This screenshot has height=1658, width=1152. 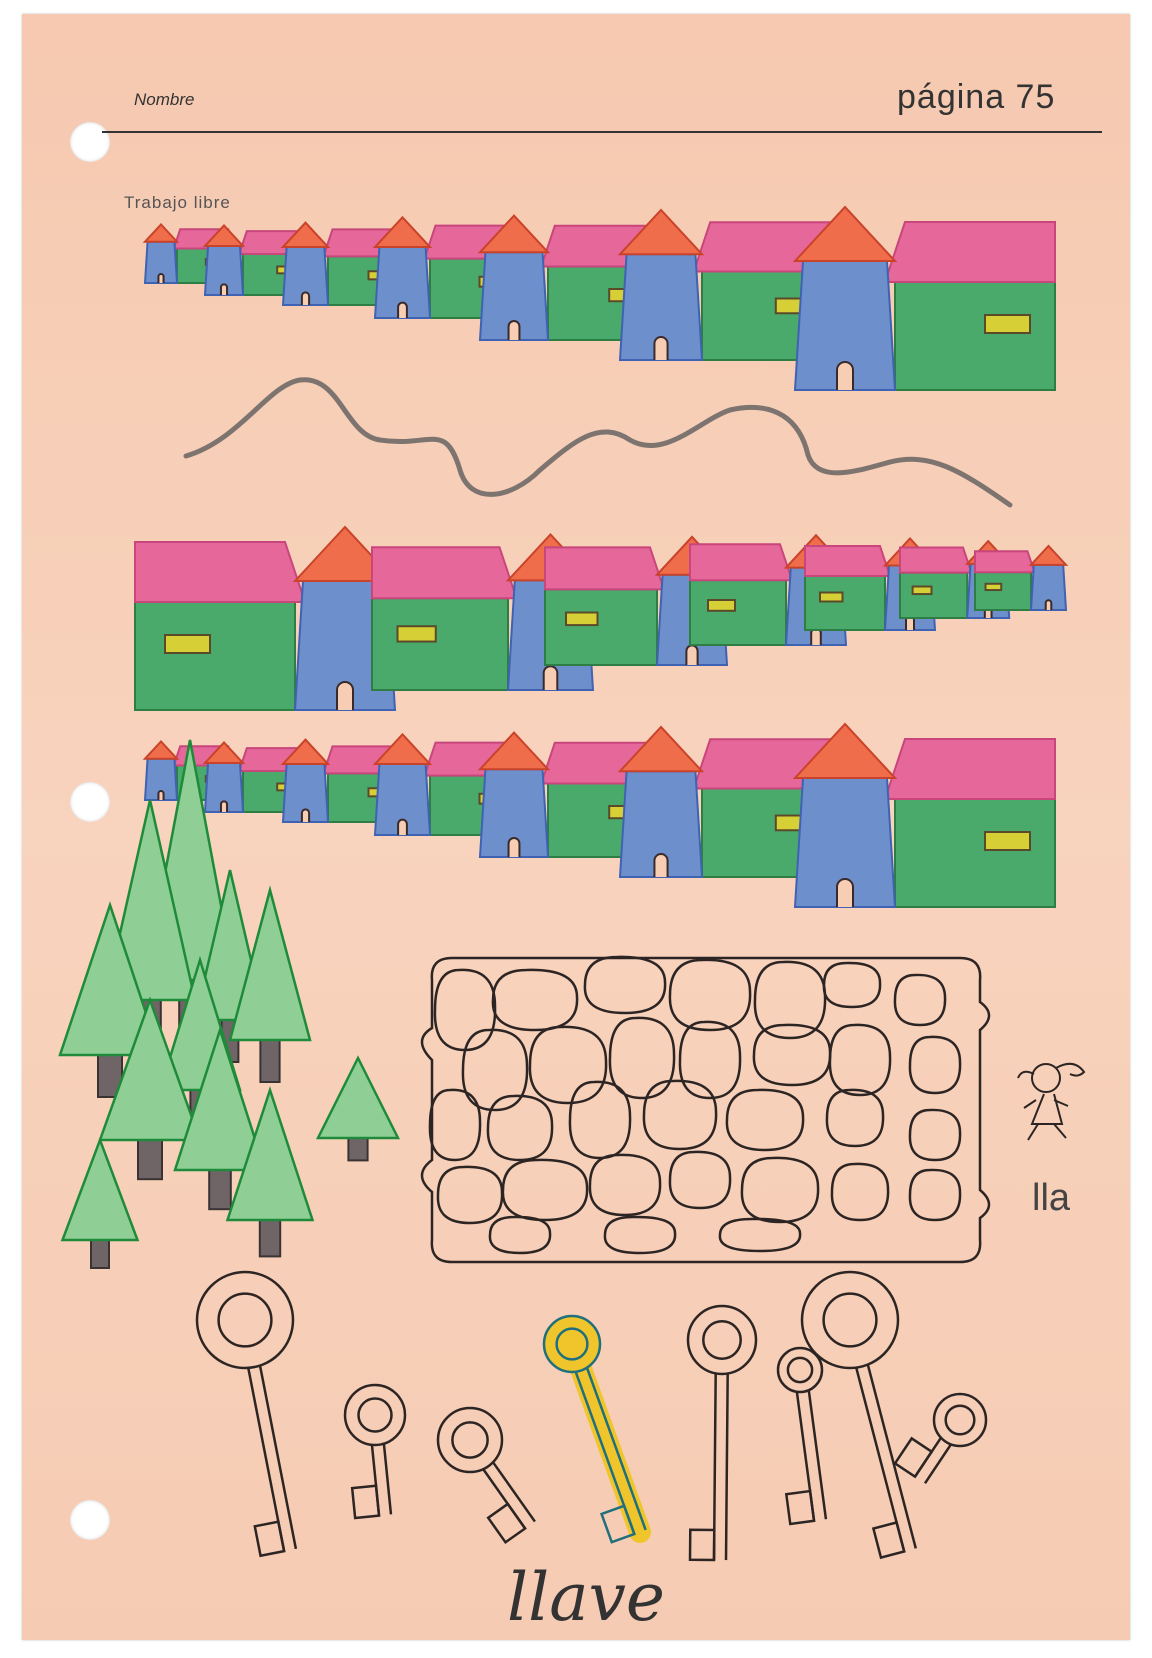 What do you see at coordinates (1051, 1101) in the screenshot?
I see `girl-drawing` at bounding box center [1051, 1101].